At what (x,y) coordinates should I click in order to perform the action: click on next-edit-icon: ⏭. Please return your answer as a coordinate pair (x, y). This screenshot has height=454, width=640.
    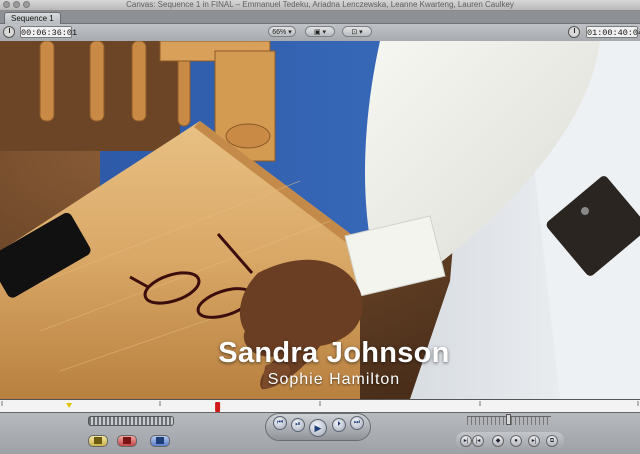
    Looking at the image, I should click on (357, 422).